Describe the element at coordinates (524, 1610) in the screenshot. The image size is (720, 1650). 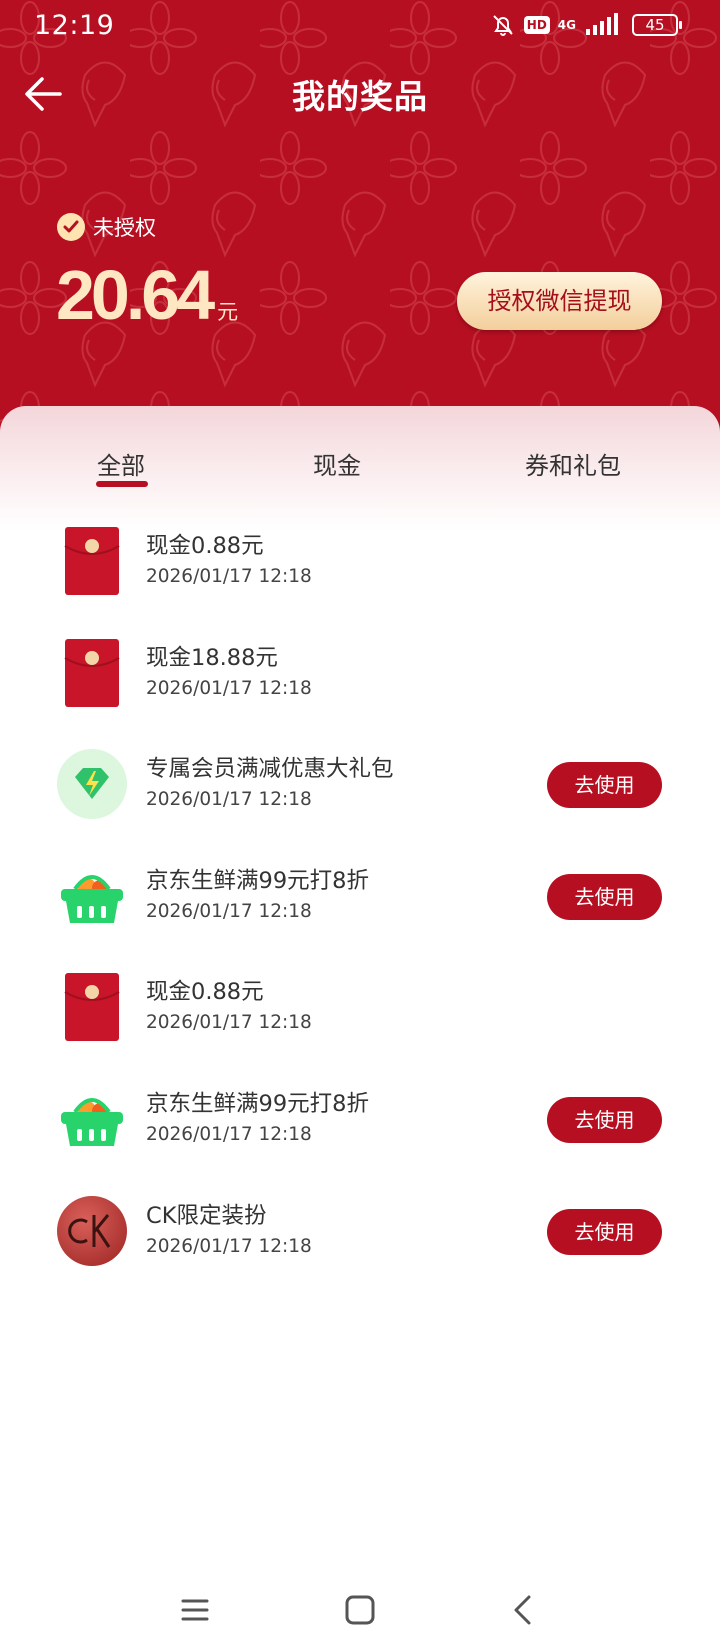
I see `back-nav-icon` at that location.